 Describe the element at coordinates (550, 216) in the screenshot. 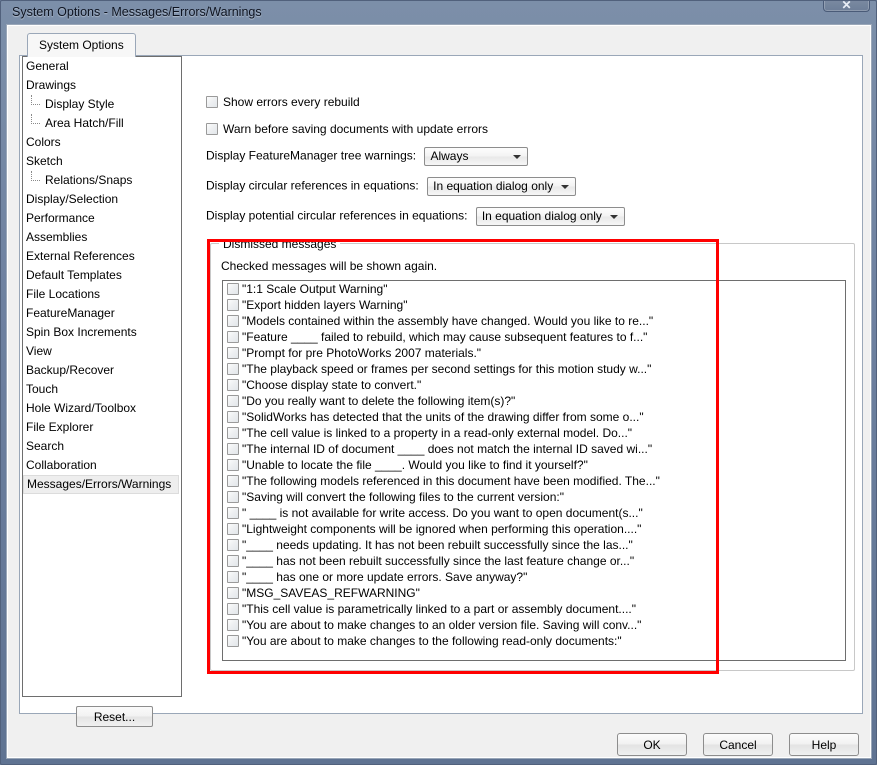

I see `dropdown-potential-circular-references: In equation dialog only` at that location.